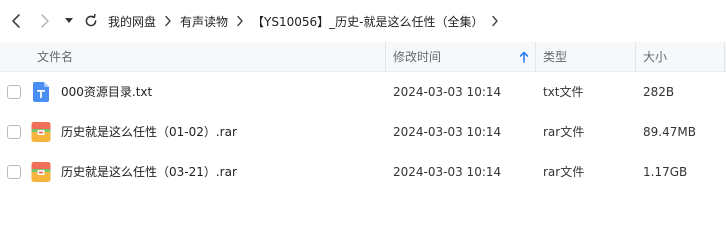 This screenshot has height=247, width=726. What do you see at coordinates (132, 21) in the screenshot?
I see `breadcrumb-item-my-drive: 我的网盘` at bounding box center [132, 21].